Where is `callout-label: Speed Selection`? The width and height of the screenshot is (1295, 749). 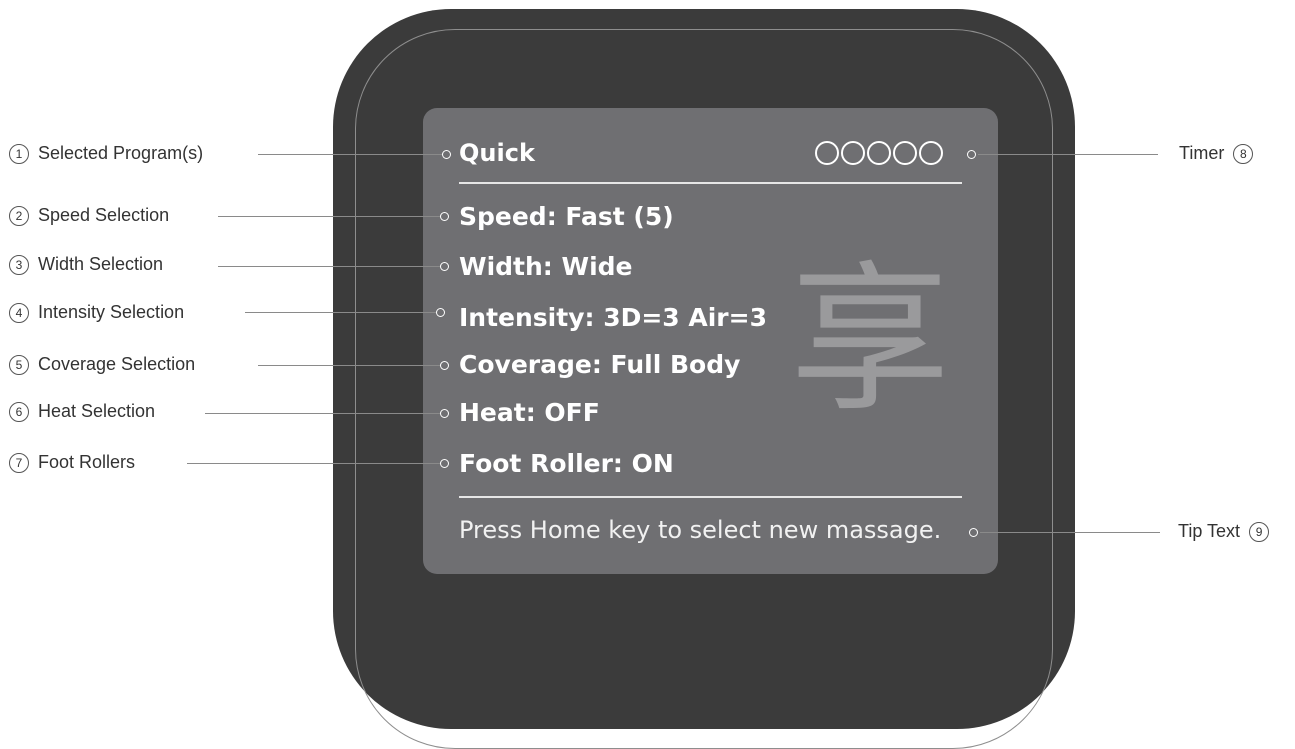
callout-label: Speed Selection is located at coordinates (104, 215).